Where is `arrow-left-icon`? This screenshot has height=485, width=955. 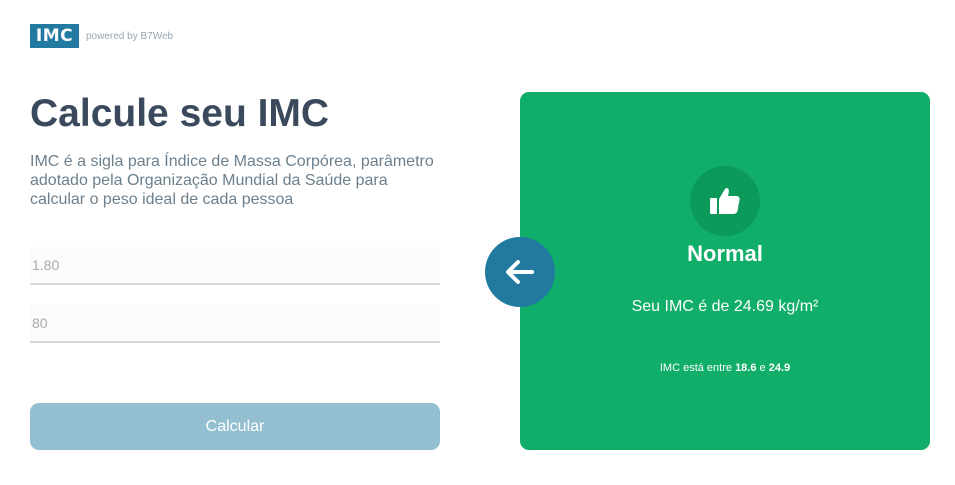
arrow-left-icon is located at coordinates (520, 272).